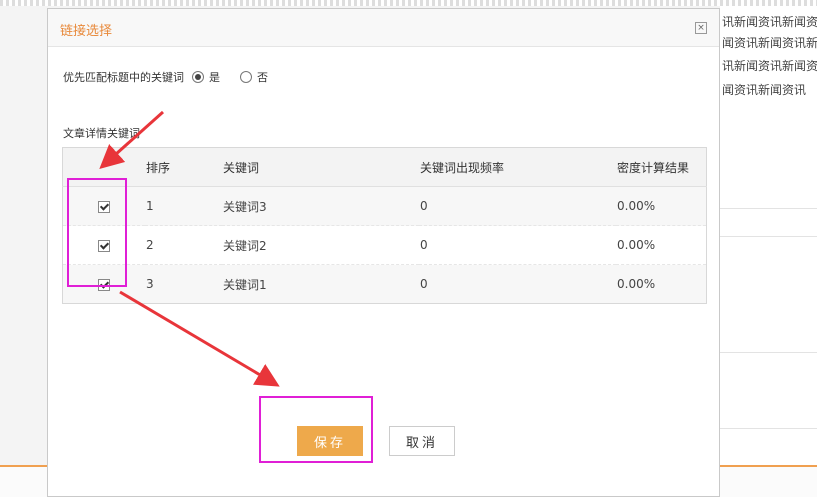 Image resolution: width=817 pixels, height=497 pixels. I want to click on background-strip, so click(408, 3).